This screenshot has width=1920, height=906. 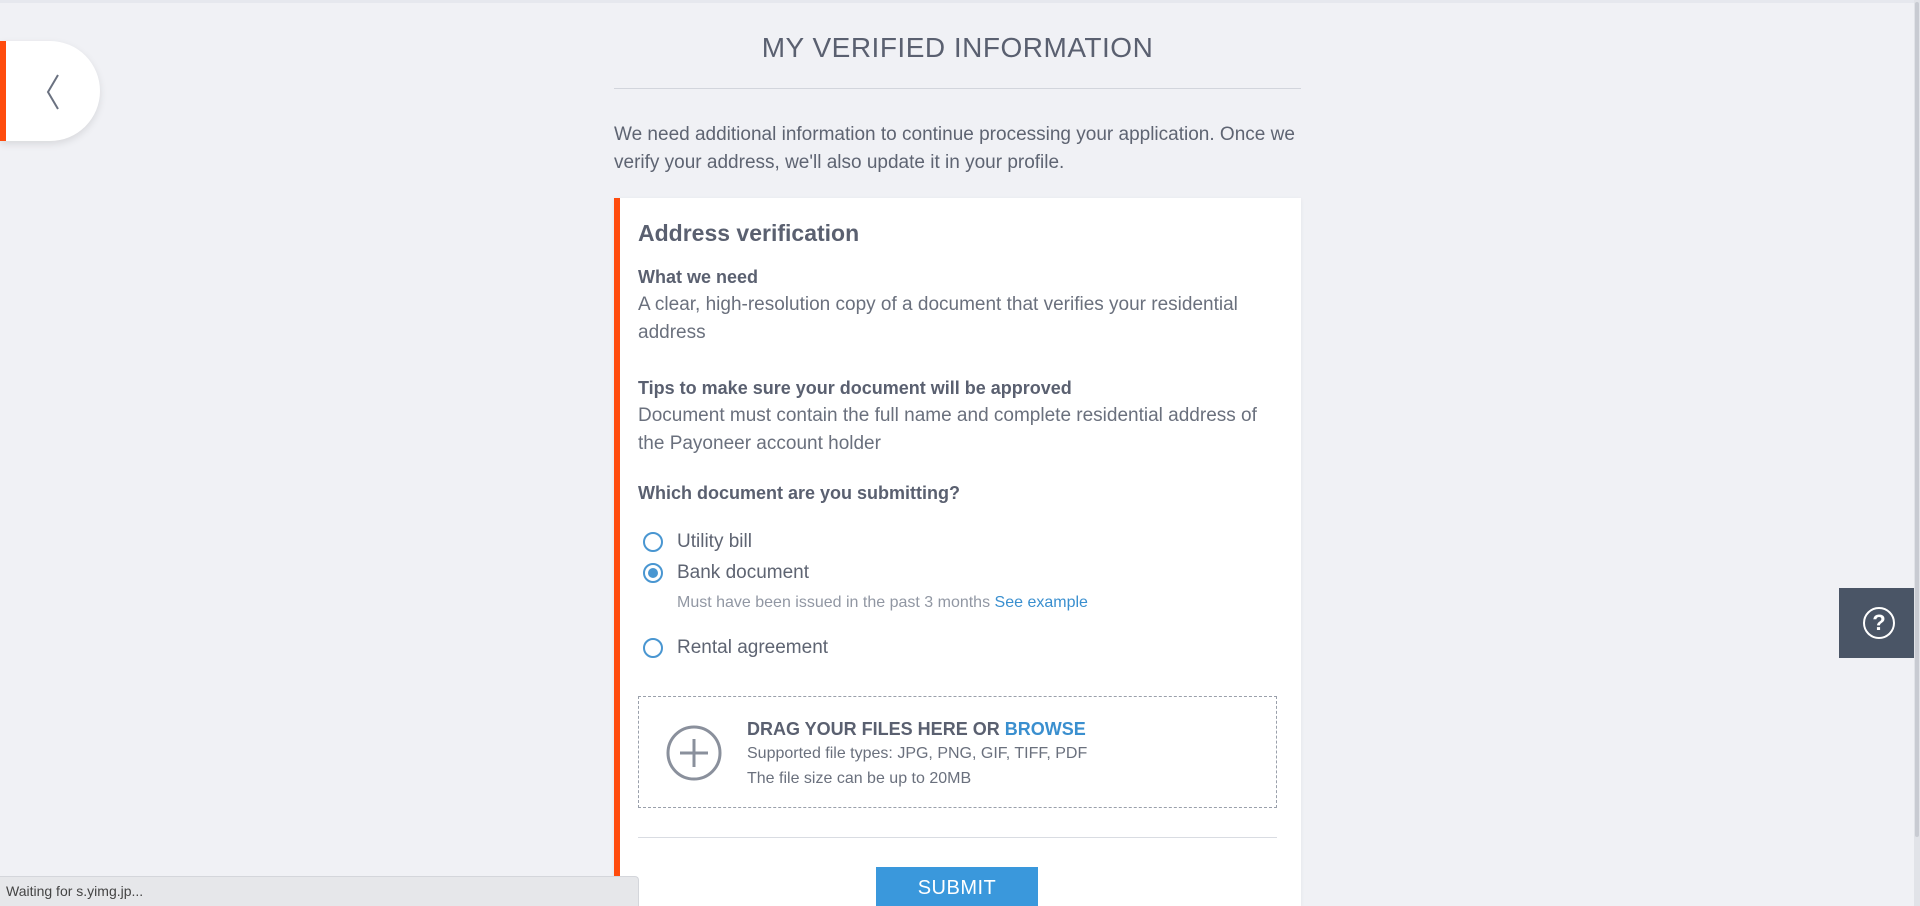 I want to click on scrollbar, so click(x=1917, y=453).